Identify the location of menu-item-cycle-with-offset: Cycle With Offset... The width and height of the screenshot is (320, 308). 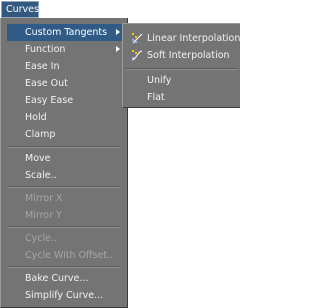
(69, 255).